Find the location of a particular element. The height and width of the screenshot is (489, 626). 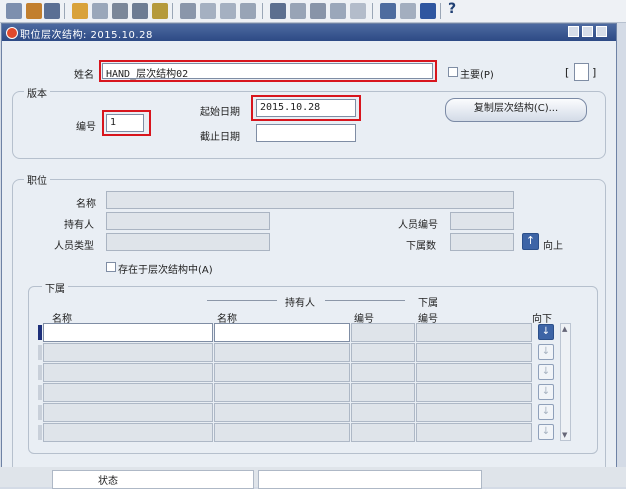

position-name-field is located at coordinates (310, 200).